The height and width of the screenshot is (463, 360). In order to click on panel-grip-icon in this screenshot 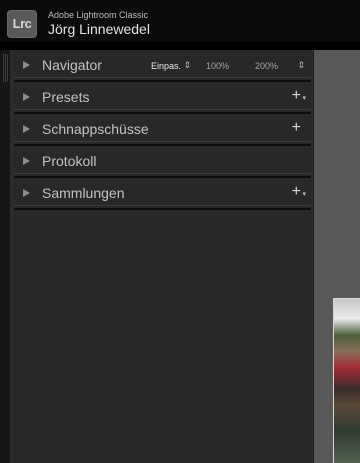, I will do `click(5, 68)`.